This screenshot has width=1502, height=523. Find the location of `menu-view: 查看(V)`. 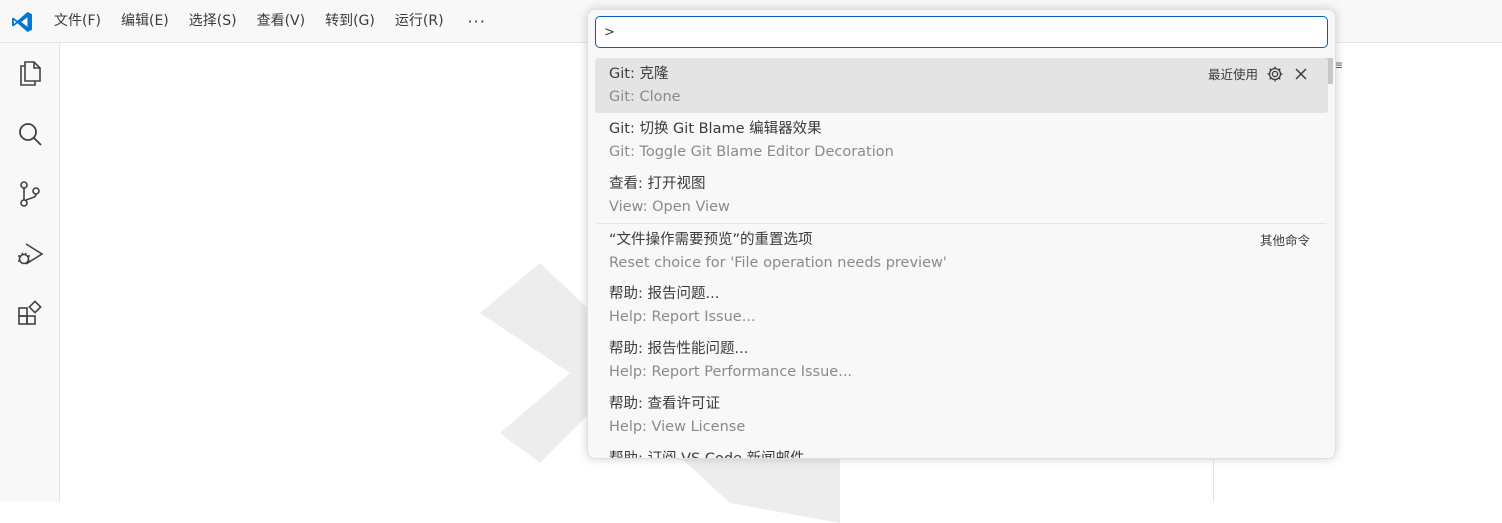

menu-view: 查看(V) is located at coordinates (281, 21).